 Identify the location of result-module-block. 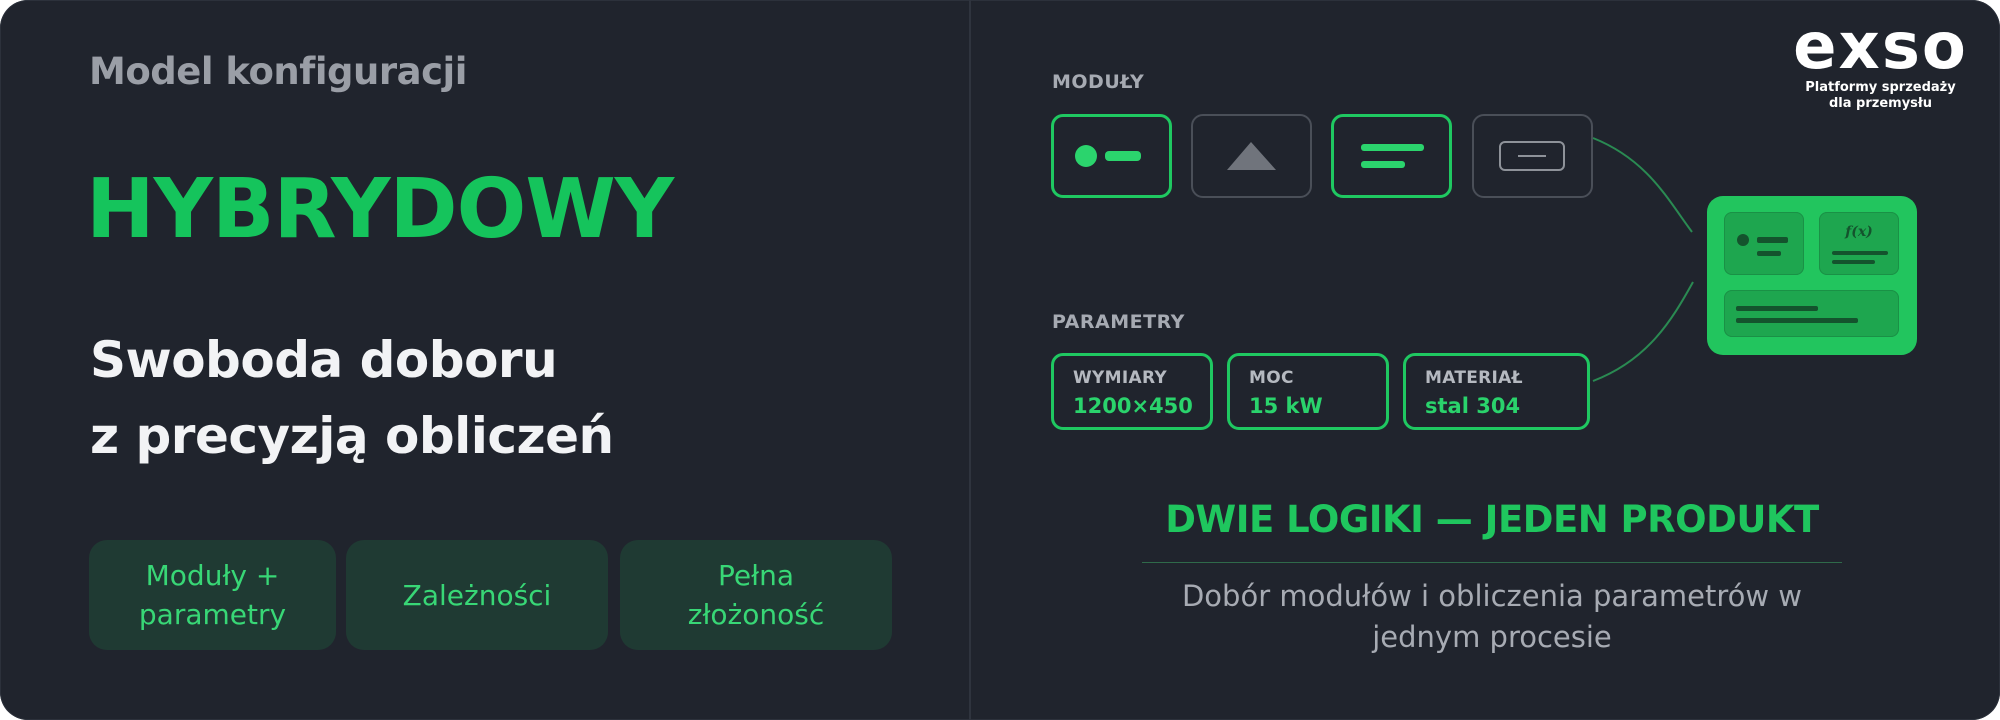
(1764, 243).